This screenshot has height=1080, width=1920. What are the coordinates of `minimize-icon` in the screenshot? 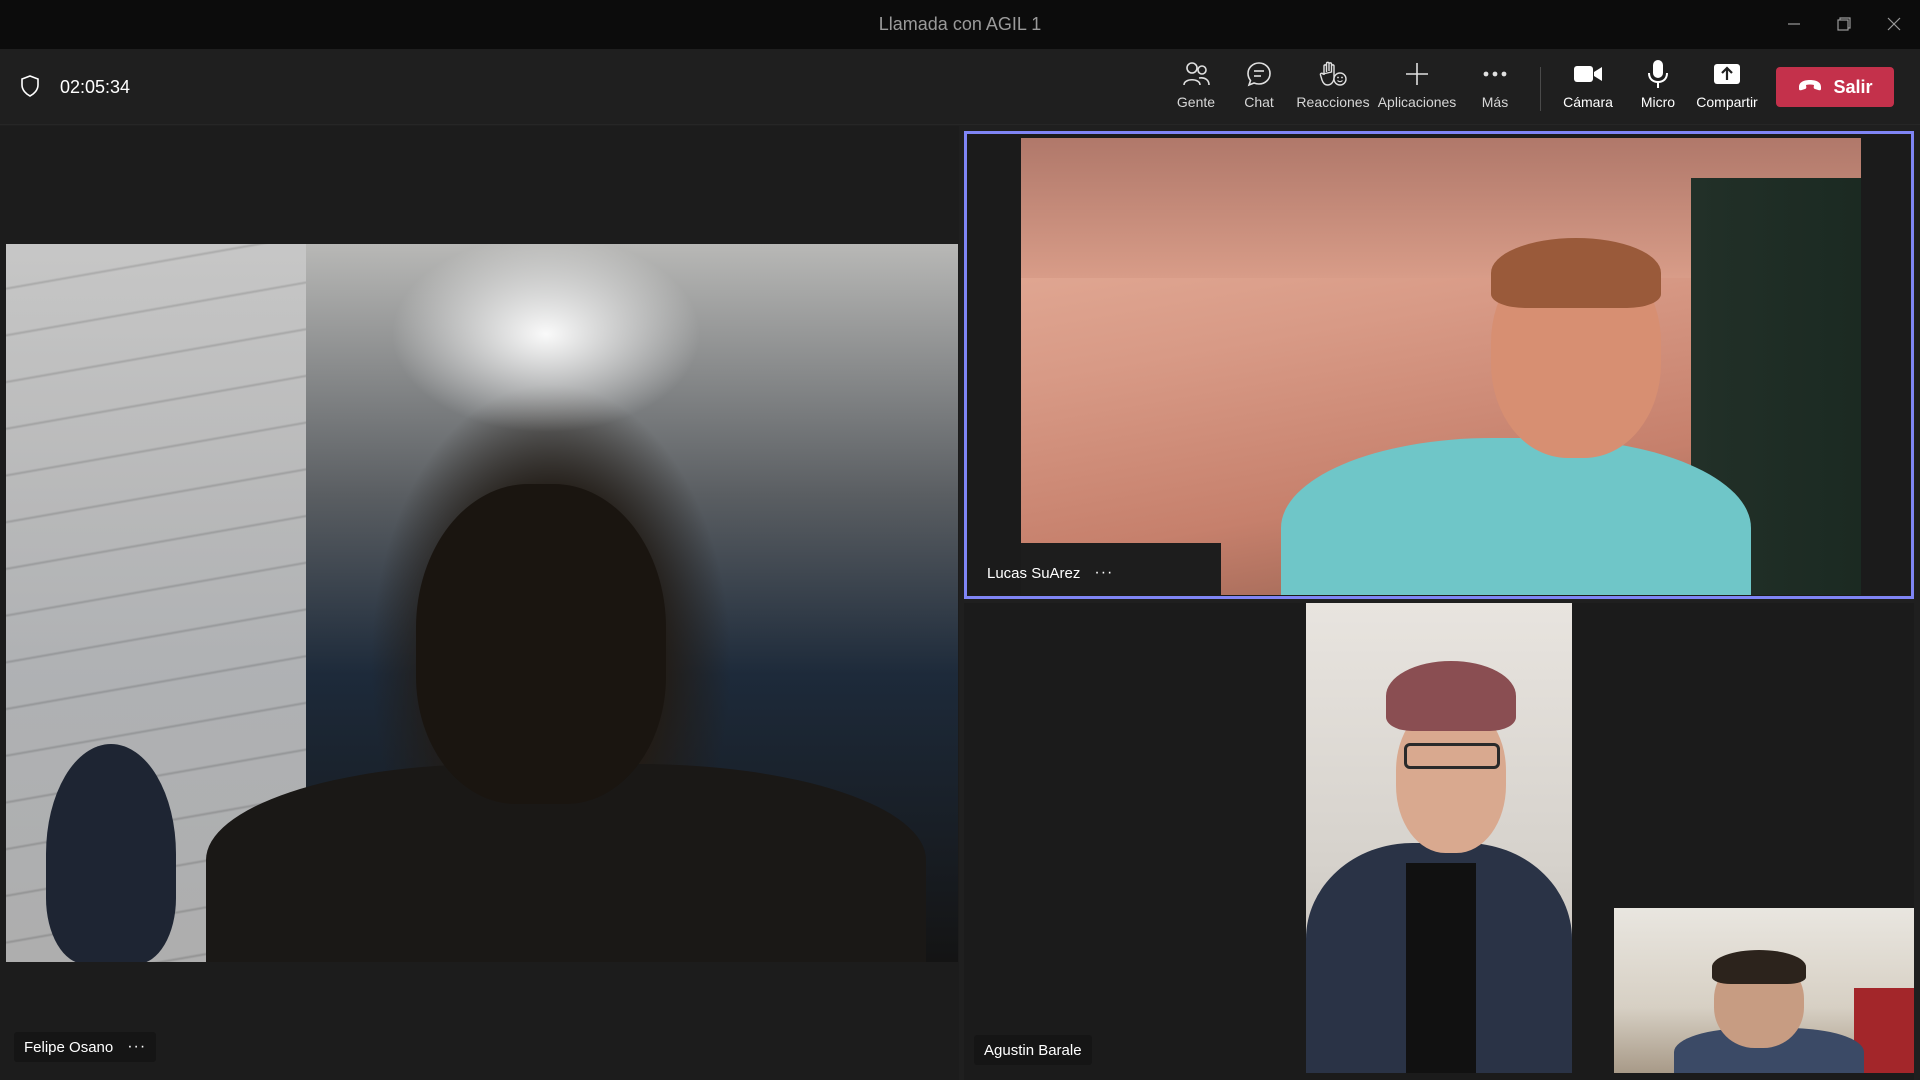 It's located at (1794, 24).